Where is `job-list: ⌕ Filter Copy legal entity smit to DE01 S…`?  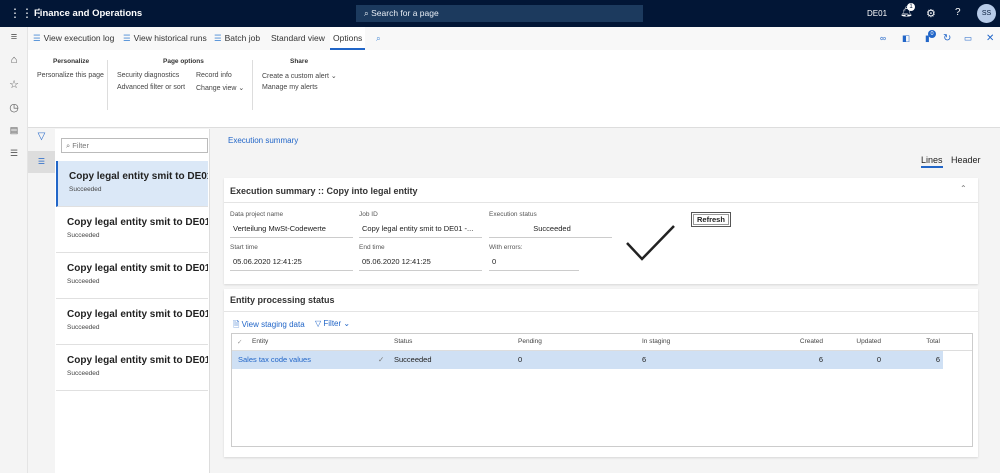 job-list: ⌕ Filter Copy legal entity smit to DE01 S… is located at coordinates (132, 301).